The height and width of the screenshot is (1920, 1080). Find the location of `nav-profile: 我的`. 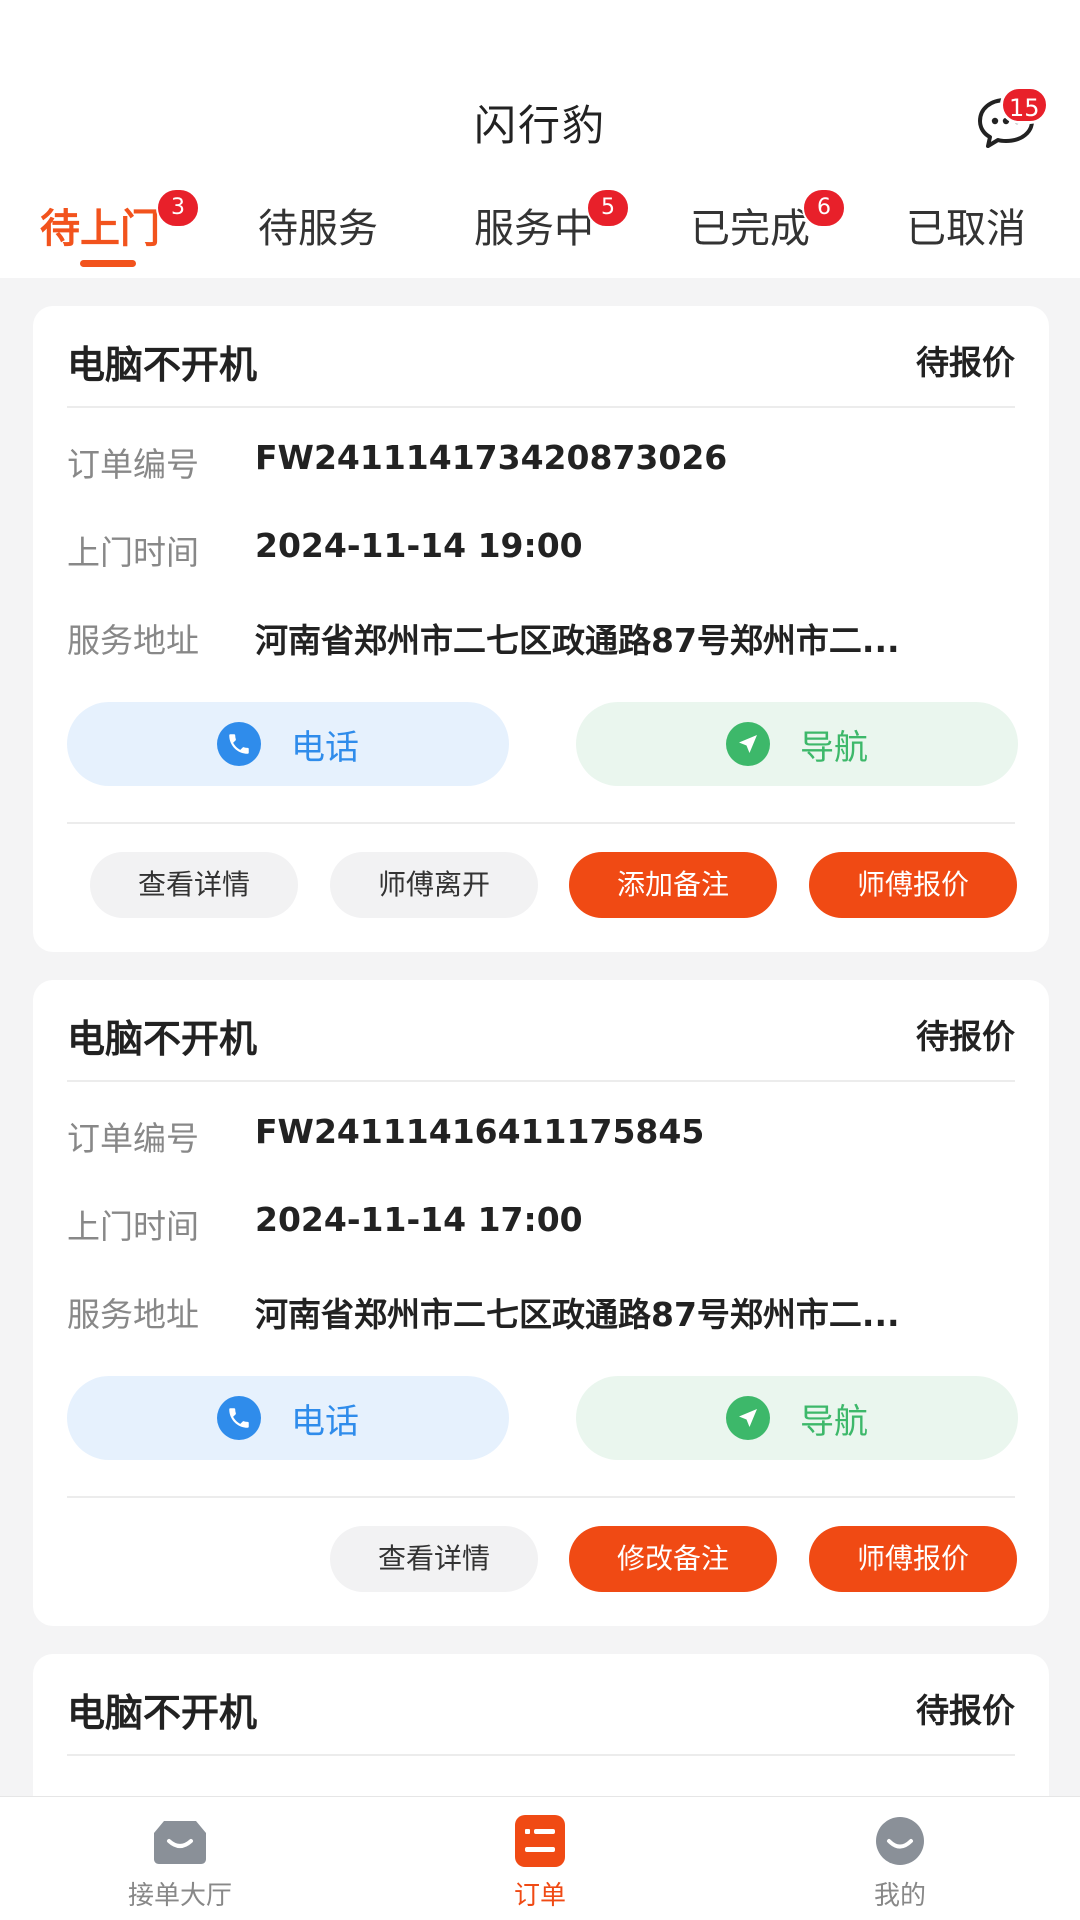

nav-profile: 我的 is located at coordinates (900, 1863).